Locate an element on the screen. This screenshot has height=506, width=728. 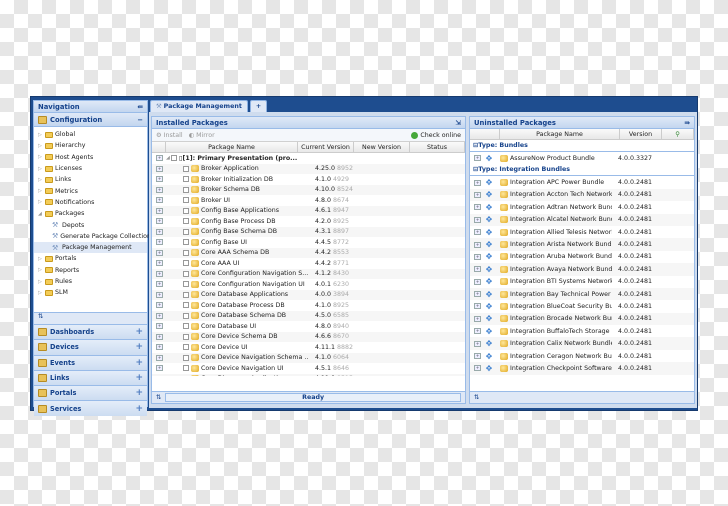
table-row: + ✥ Integration APC Power Bundle 4.0.0.2481 is located at coordinates (582, 182).